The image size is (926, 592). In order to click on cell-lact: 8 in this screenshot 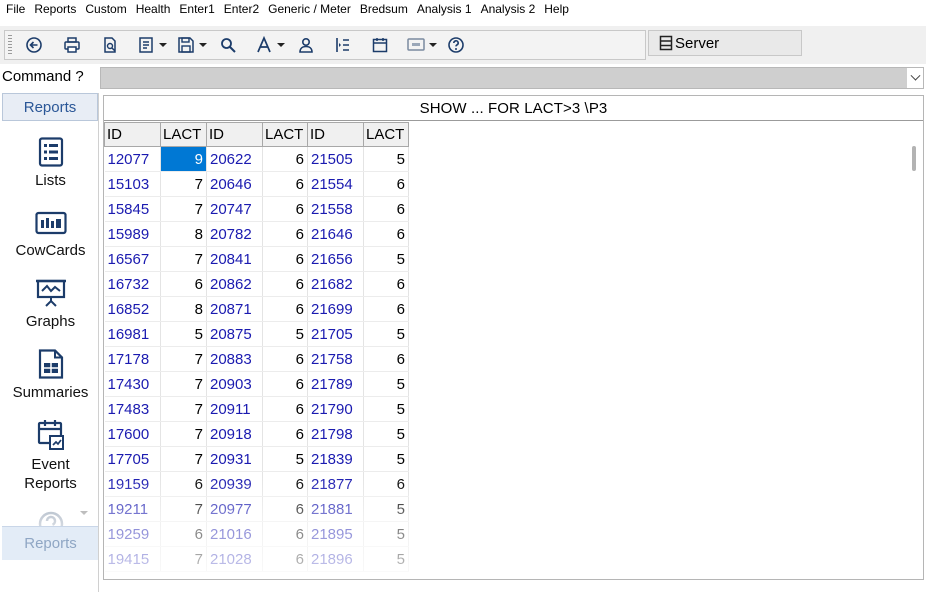, I will do `click(183, 234)`.